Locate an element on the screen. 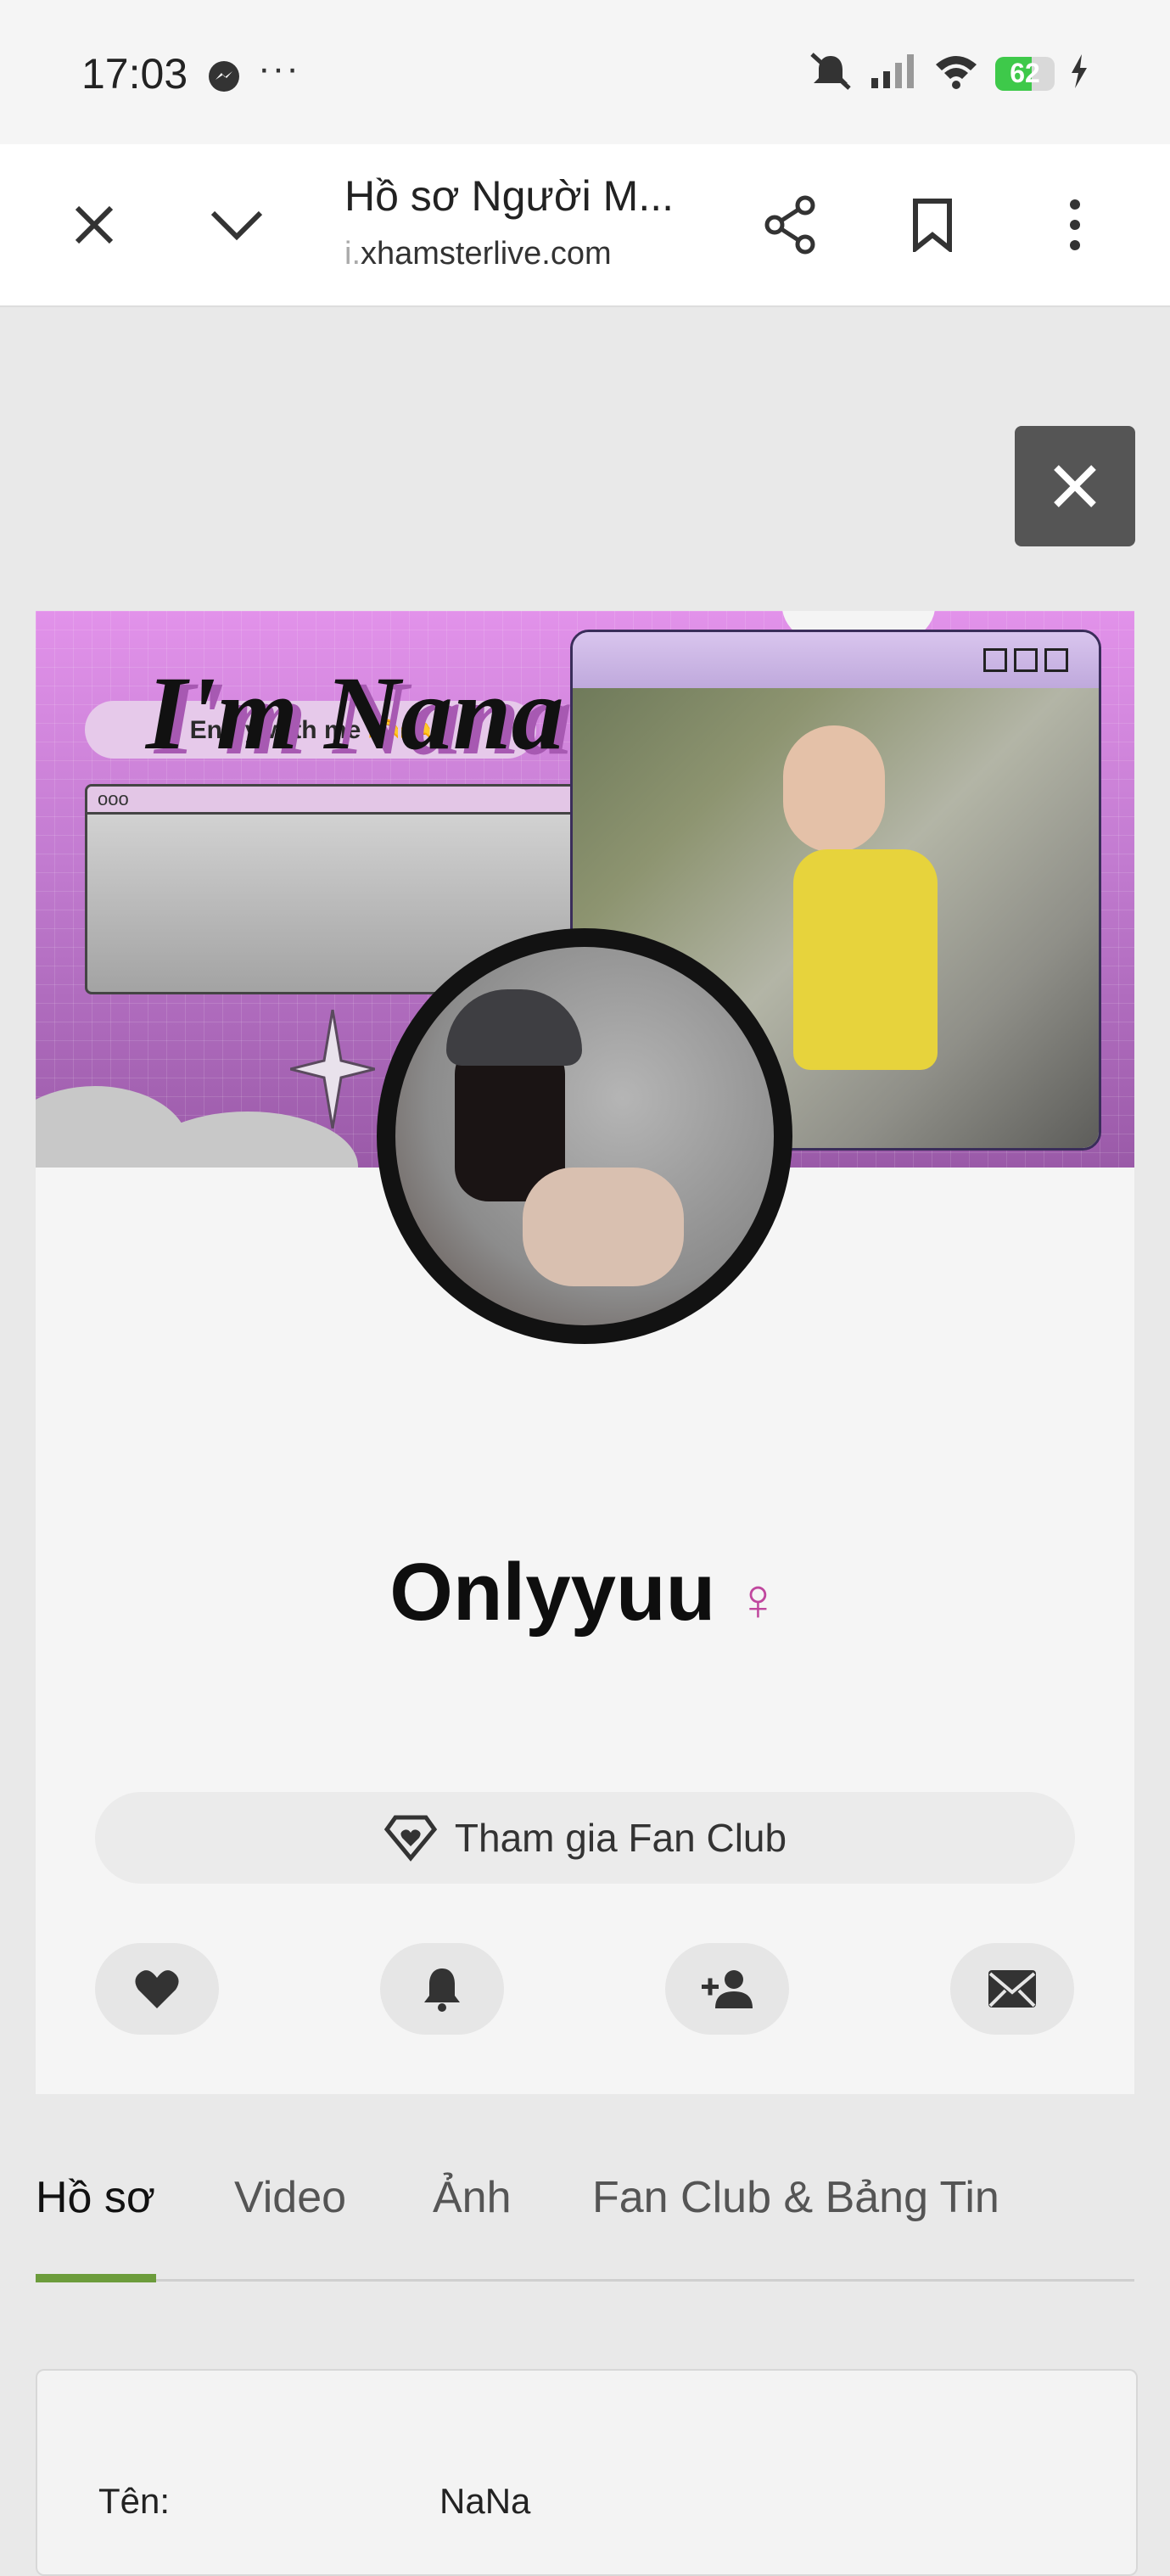  page-url: i.xhamsterlive.com is located at coordinates (478, 254).